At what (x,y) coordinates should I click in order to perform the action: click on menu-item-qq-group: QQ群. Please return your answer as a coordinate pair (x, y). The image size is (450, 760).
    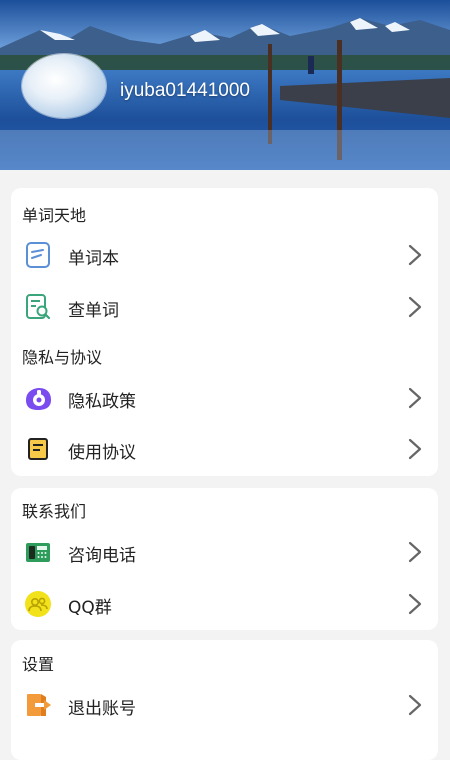
    Looking at the image, I should click on (224, 604).